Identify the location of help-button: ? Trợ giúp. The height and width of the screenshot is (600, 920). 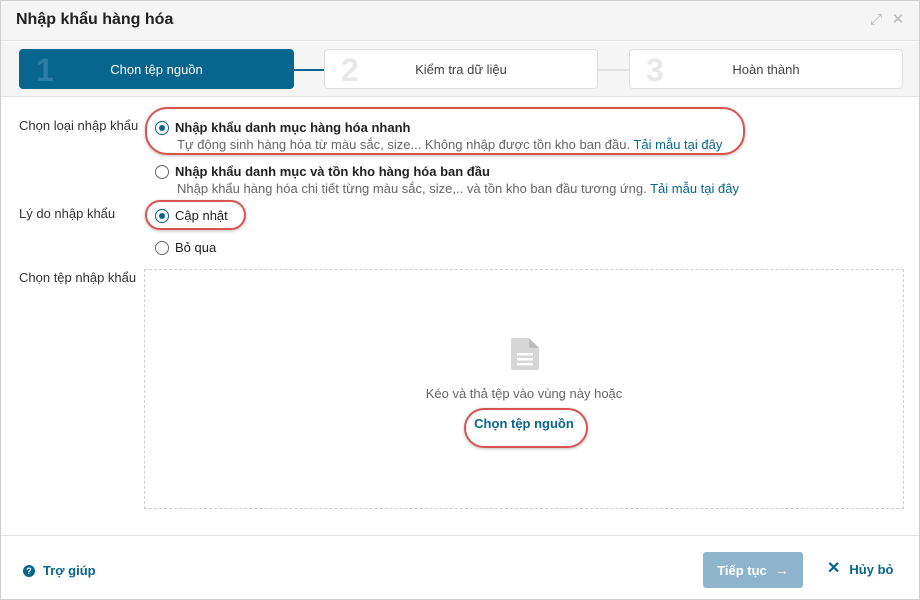
(59, 570).